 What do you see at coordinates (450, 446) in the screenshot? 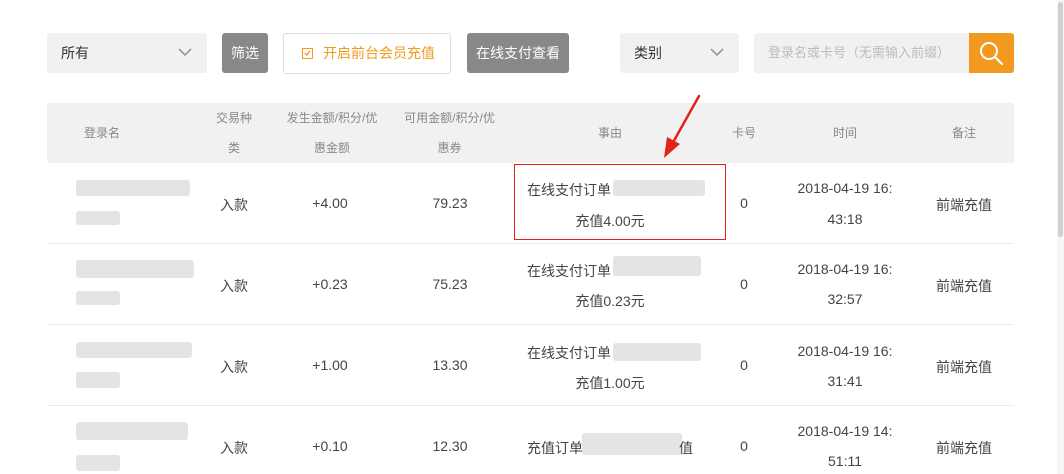
I see `row-available: 12.30` at bounding box center [450, 446].